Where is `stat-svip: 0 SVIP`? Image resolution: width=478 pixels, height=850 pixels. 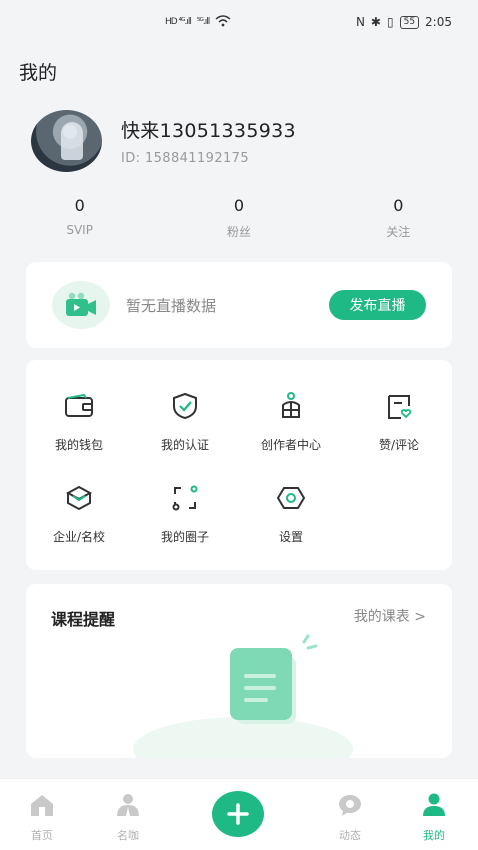
stat-svip: 0 SVIP is located at coordinates (79, 218).